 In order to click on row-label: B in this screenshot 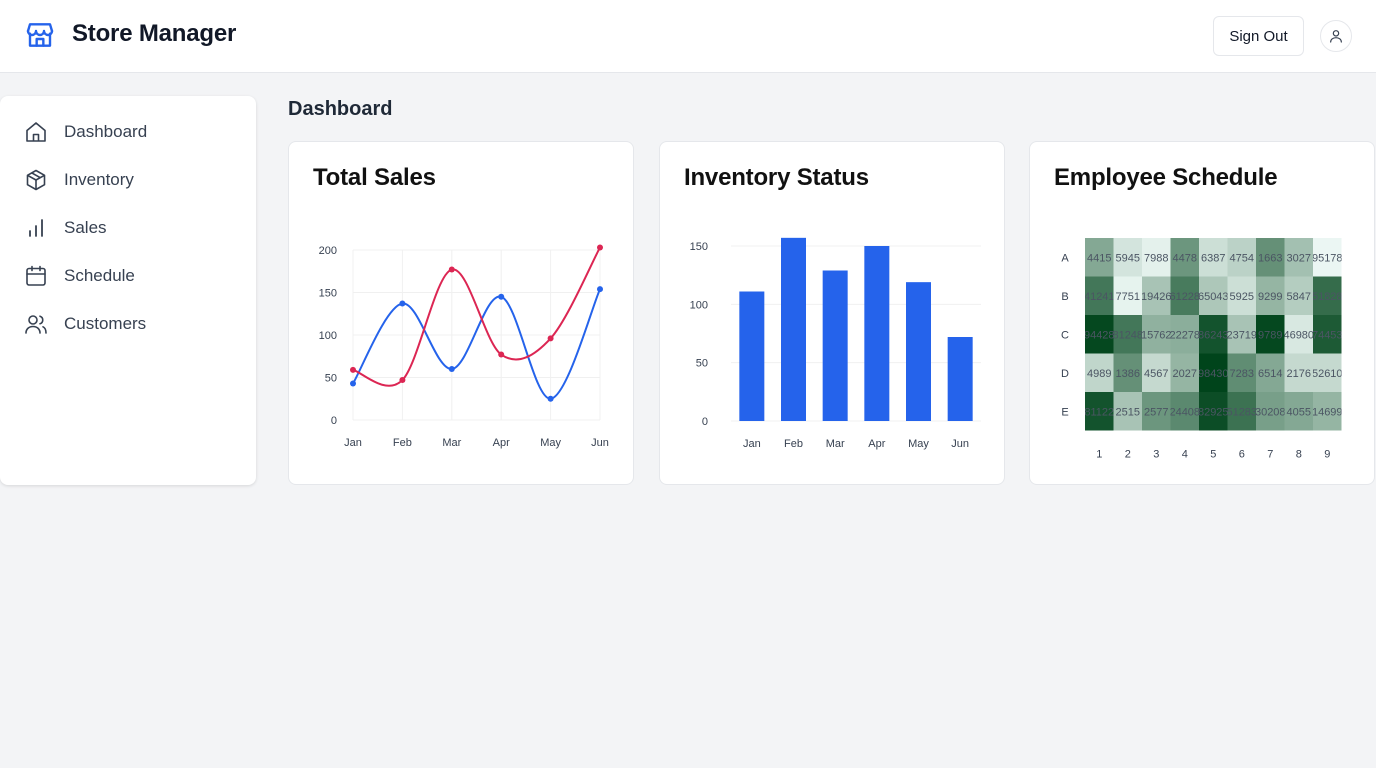, I will do `click(1064, 297)`.